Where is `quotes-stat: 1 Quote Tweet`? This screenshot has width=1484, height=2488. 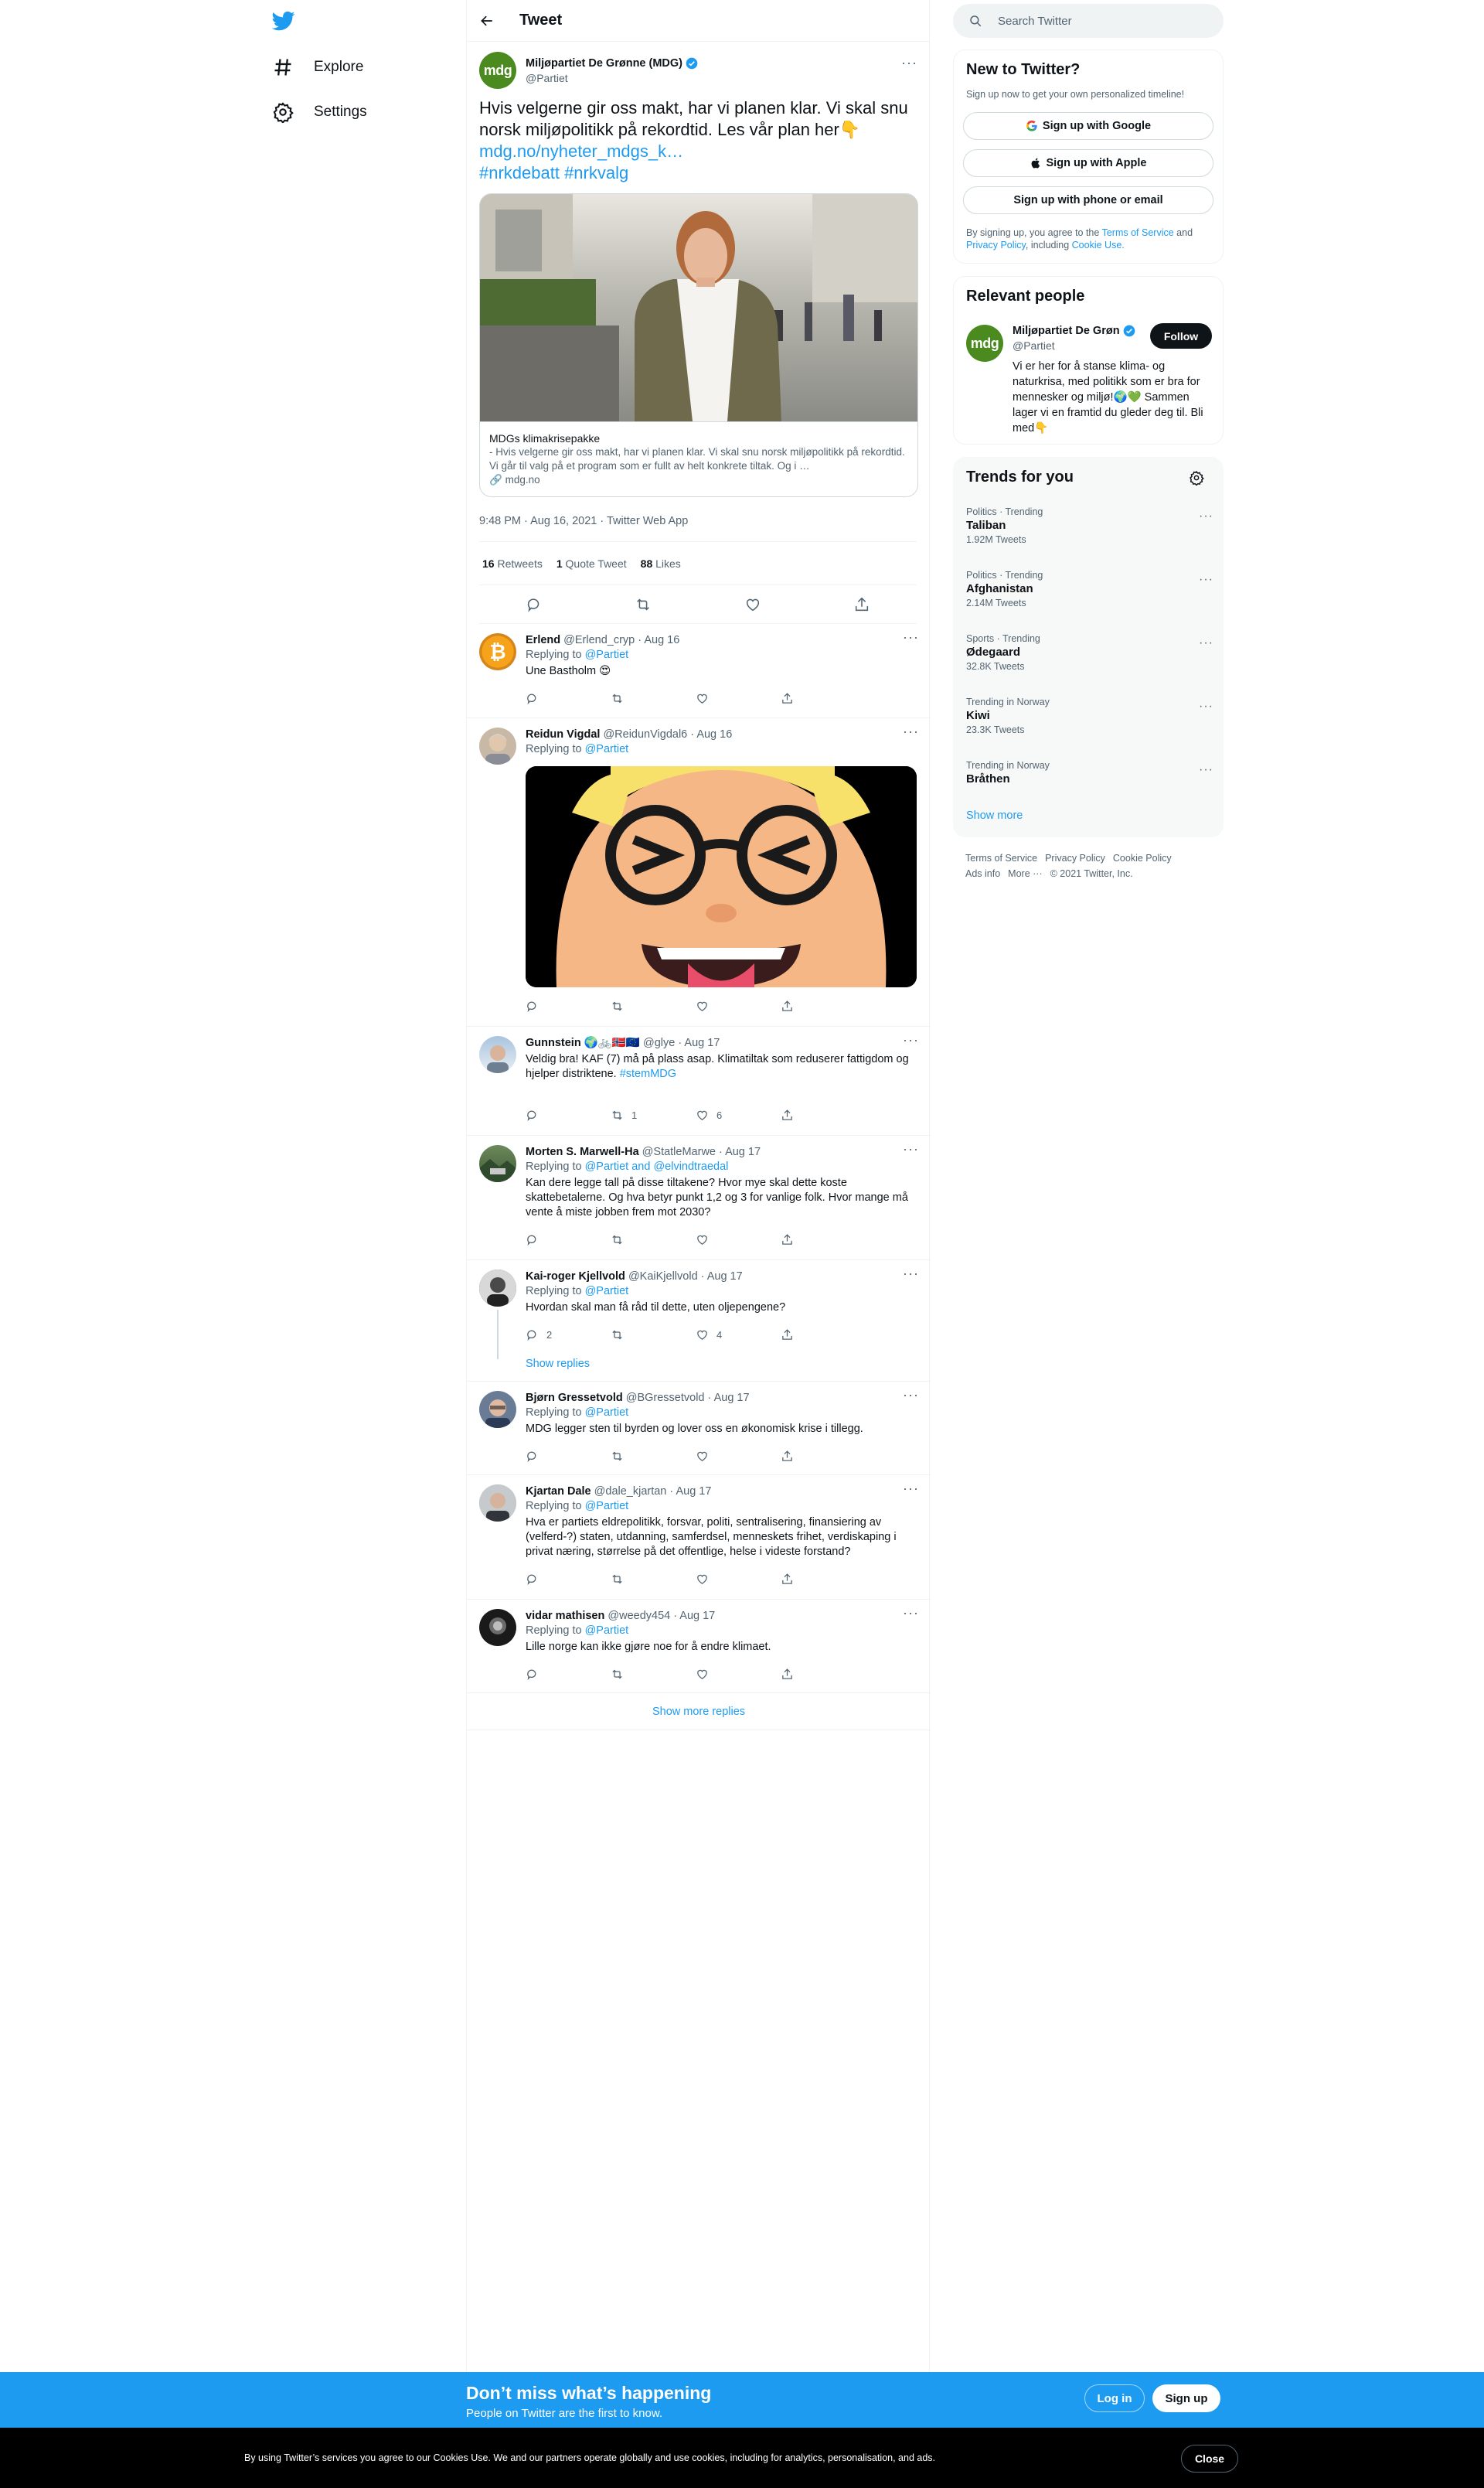
quotes-stat: 1 Quote Tweet is located at coordinates (591, 563).